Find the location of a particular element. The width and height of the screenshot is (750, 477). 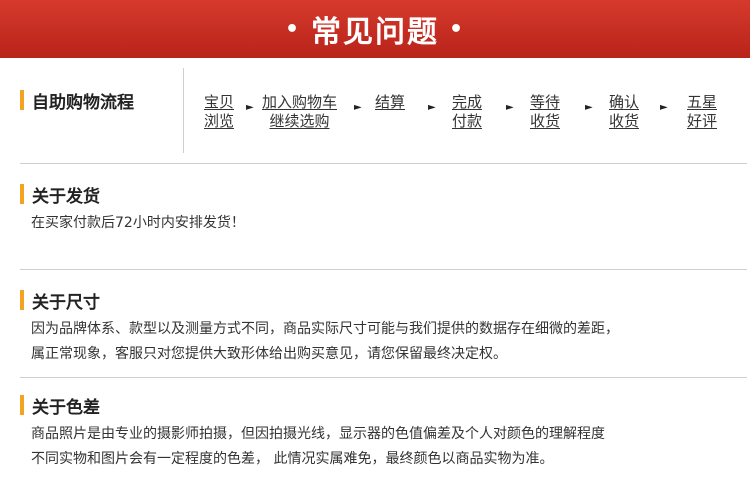

color-heading: 关于色差 is located at coordinates (60, 405).